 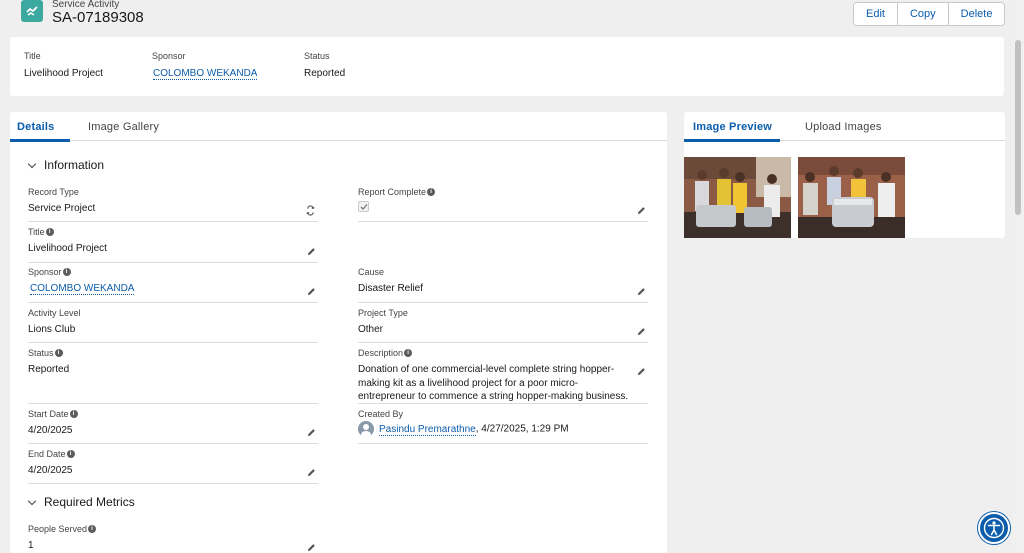 What do you see at coordinates (310, 210) in the screenshot?
I see `change-record-type-icon` at bounding box center [310, 210].